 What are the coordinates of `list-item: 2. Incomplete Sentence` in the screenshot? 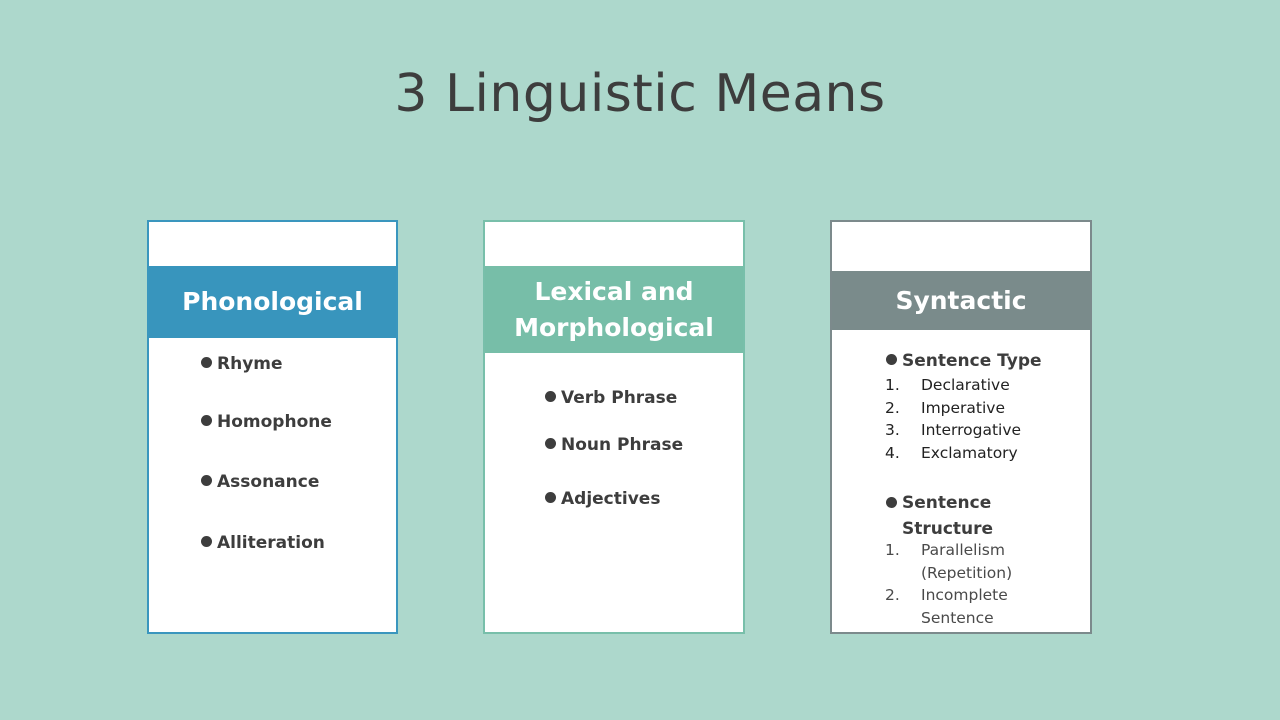 It's located at (946, 606).